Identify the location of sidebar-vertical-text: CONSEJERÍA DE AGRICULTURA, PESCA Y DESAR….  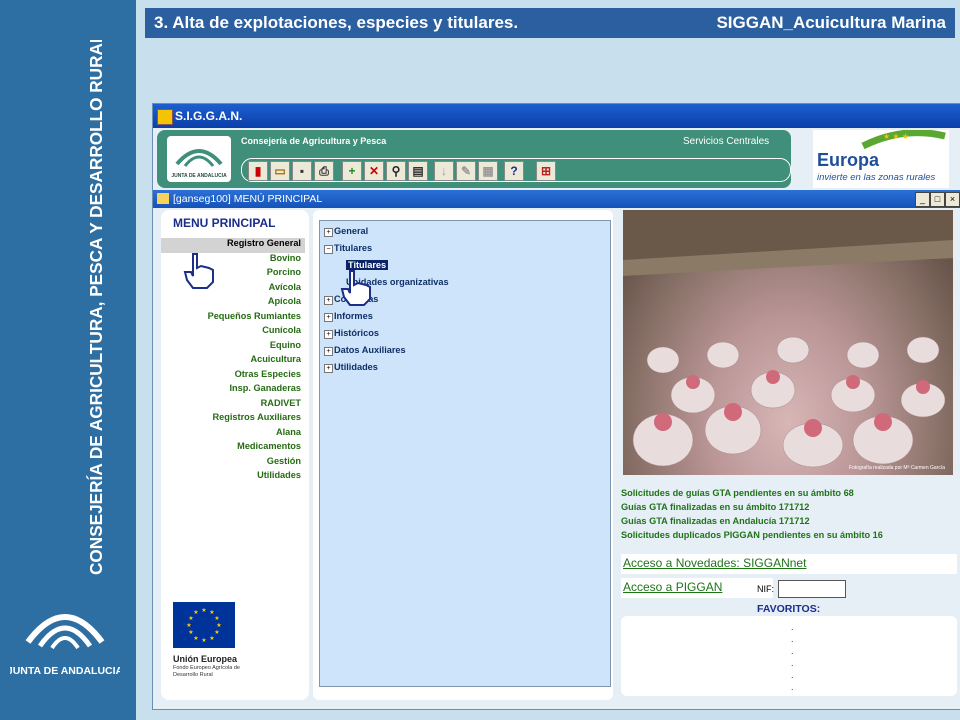
(84, 306).